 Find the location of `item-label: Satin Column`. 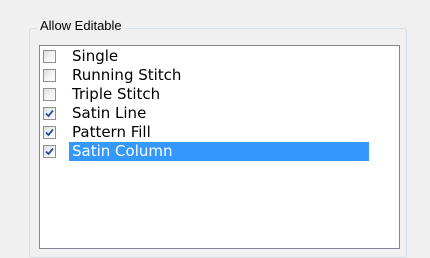

item-label: Satin Column is located at coordinates (219, 151).